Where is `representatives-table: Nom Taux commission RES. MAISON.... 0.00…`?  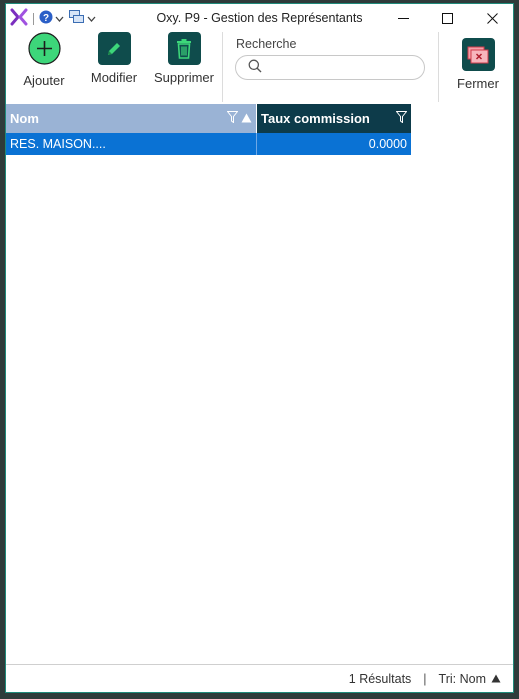
representatives-table: Nom Taux commission RES. MAISON.... 0.00… is located at coordinates (208, 129).